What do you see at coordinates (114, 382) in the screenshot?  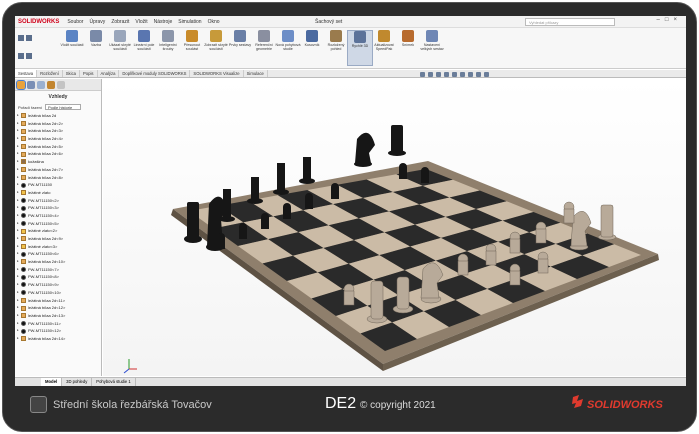 I see `bottom-tab: Pohybová studie 1` at bounding box center [114, 382].